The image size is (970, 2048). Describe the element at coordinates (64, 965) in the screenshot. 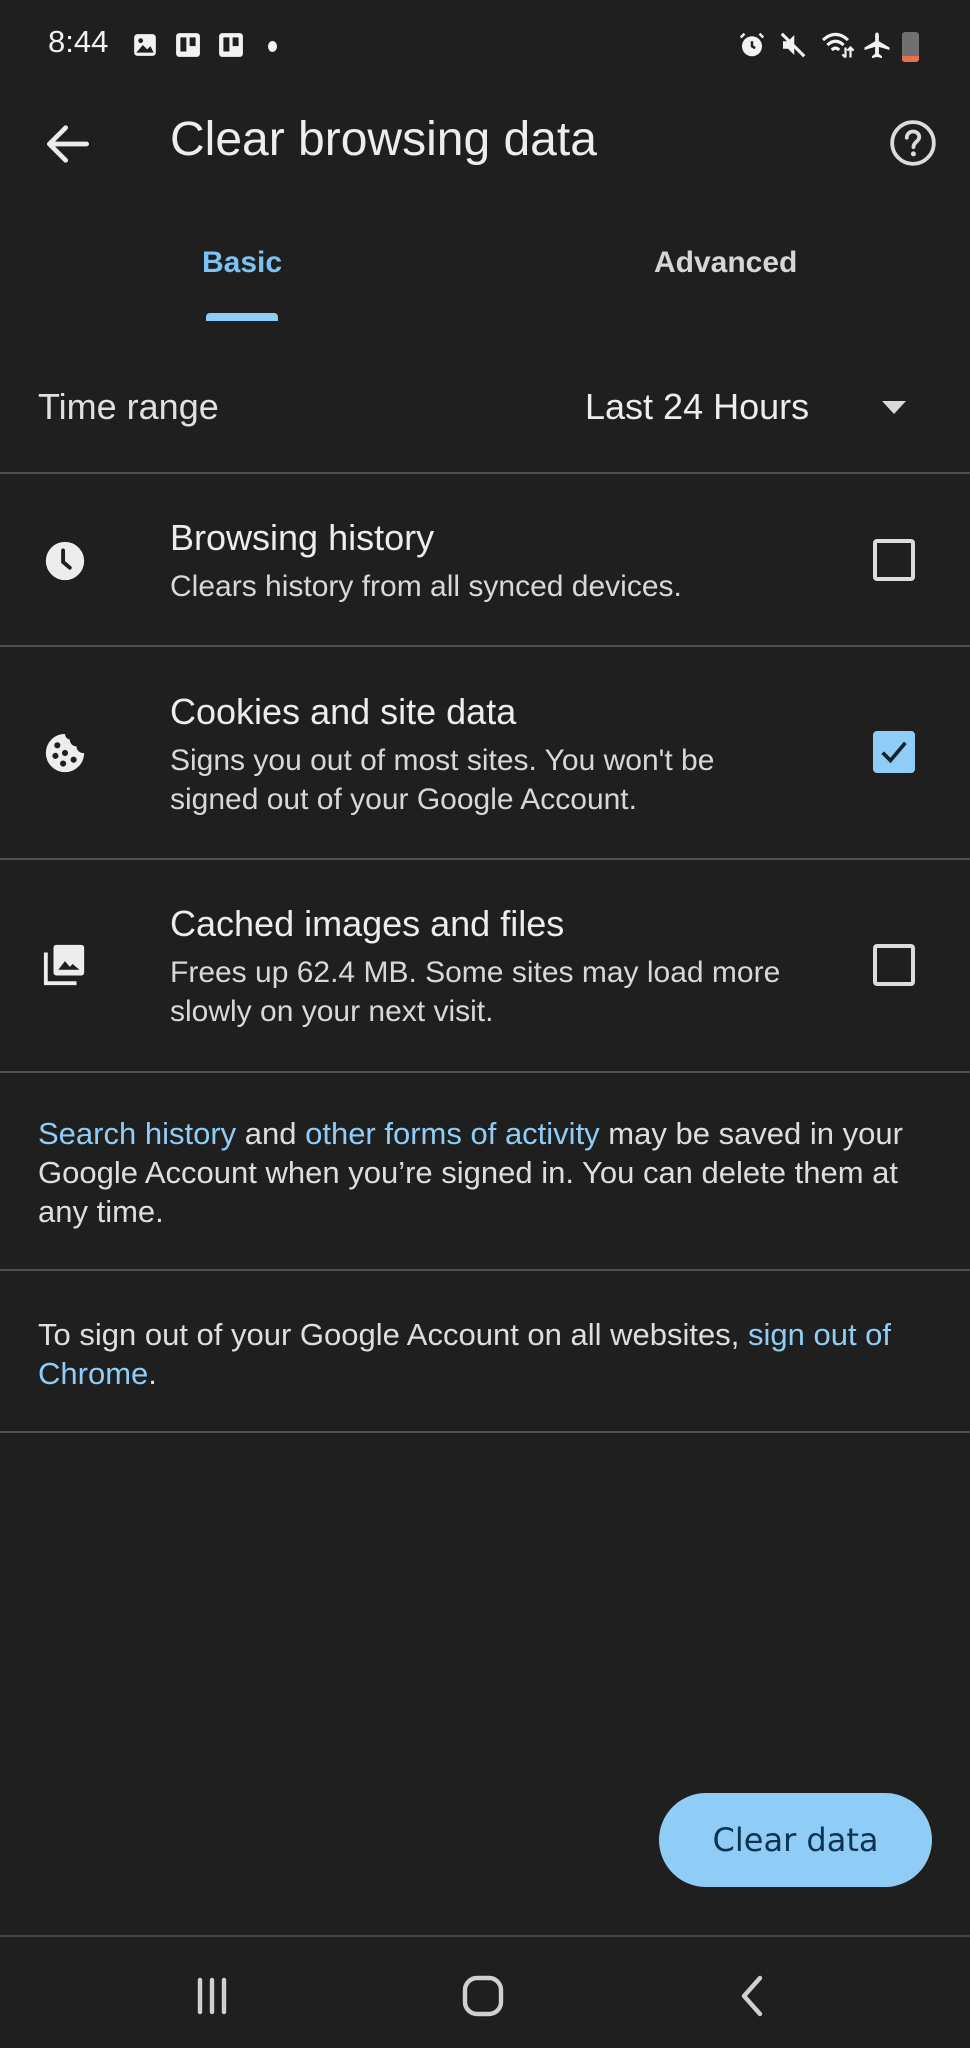

I see `image-icon` at that location.